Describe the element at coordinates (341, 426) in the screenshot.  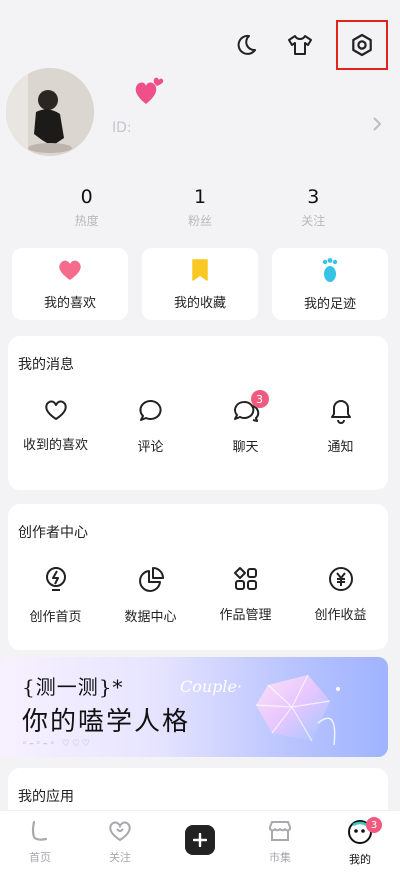
I see `notifications-button: 通知` at that location.